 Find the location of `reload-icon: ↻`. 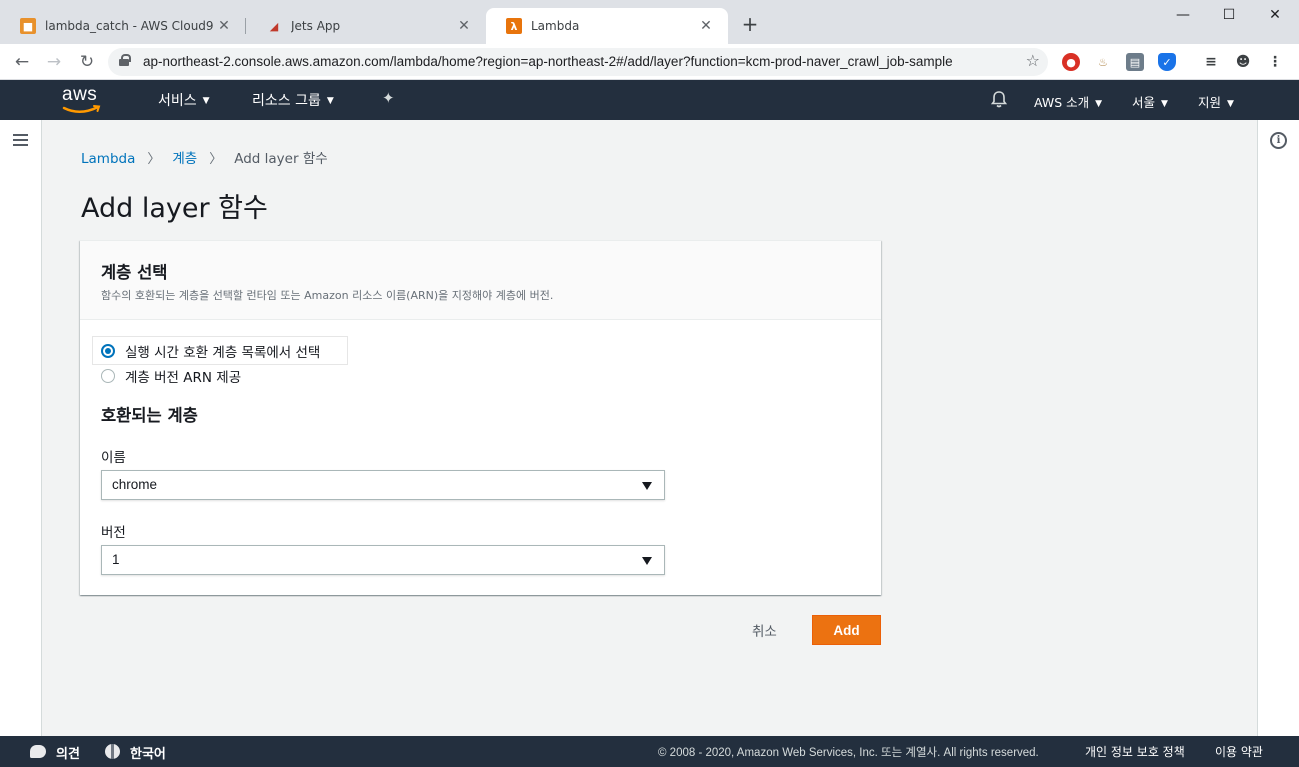

reload-icon: ↻ is located at coordinates (87, 62).